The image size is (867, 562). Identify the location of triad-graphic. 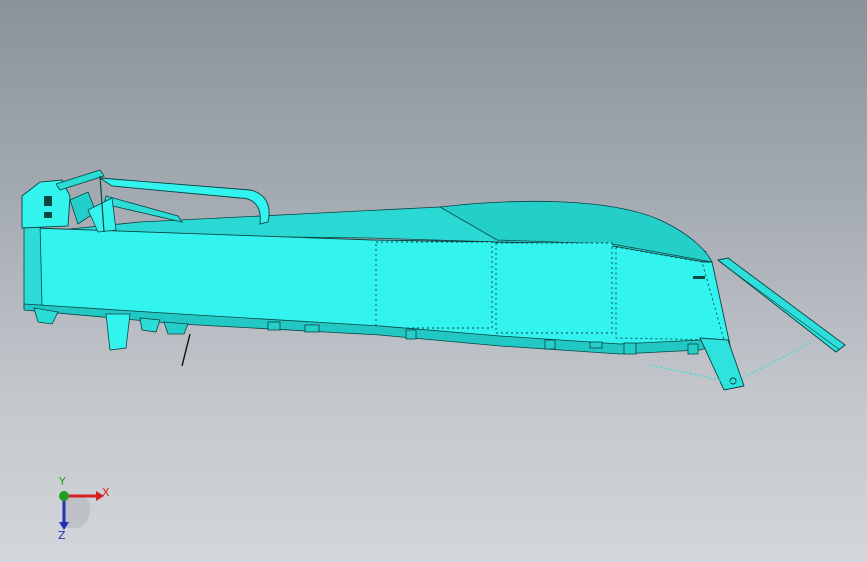
(81, 510).